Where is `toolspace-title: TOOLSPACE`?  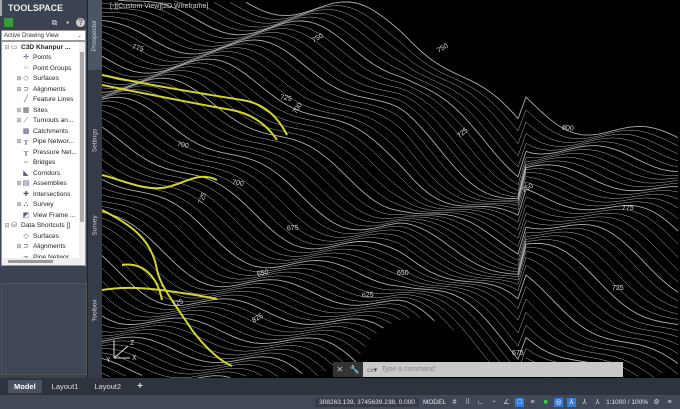 toolspace-title: TOOLSPACE is located at coordinates (43, 8).